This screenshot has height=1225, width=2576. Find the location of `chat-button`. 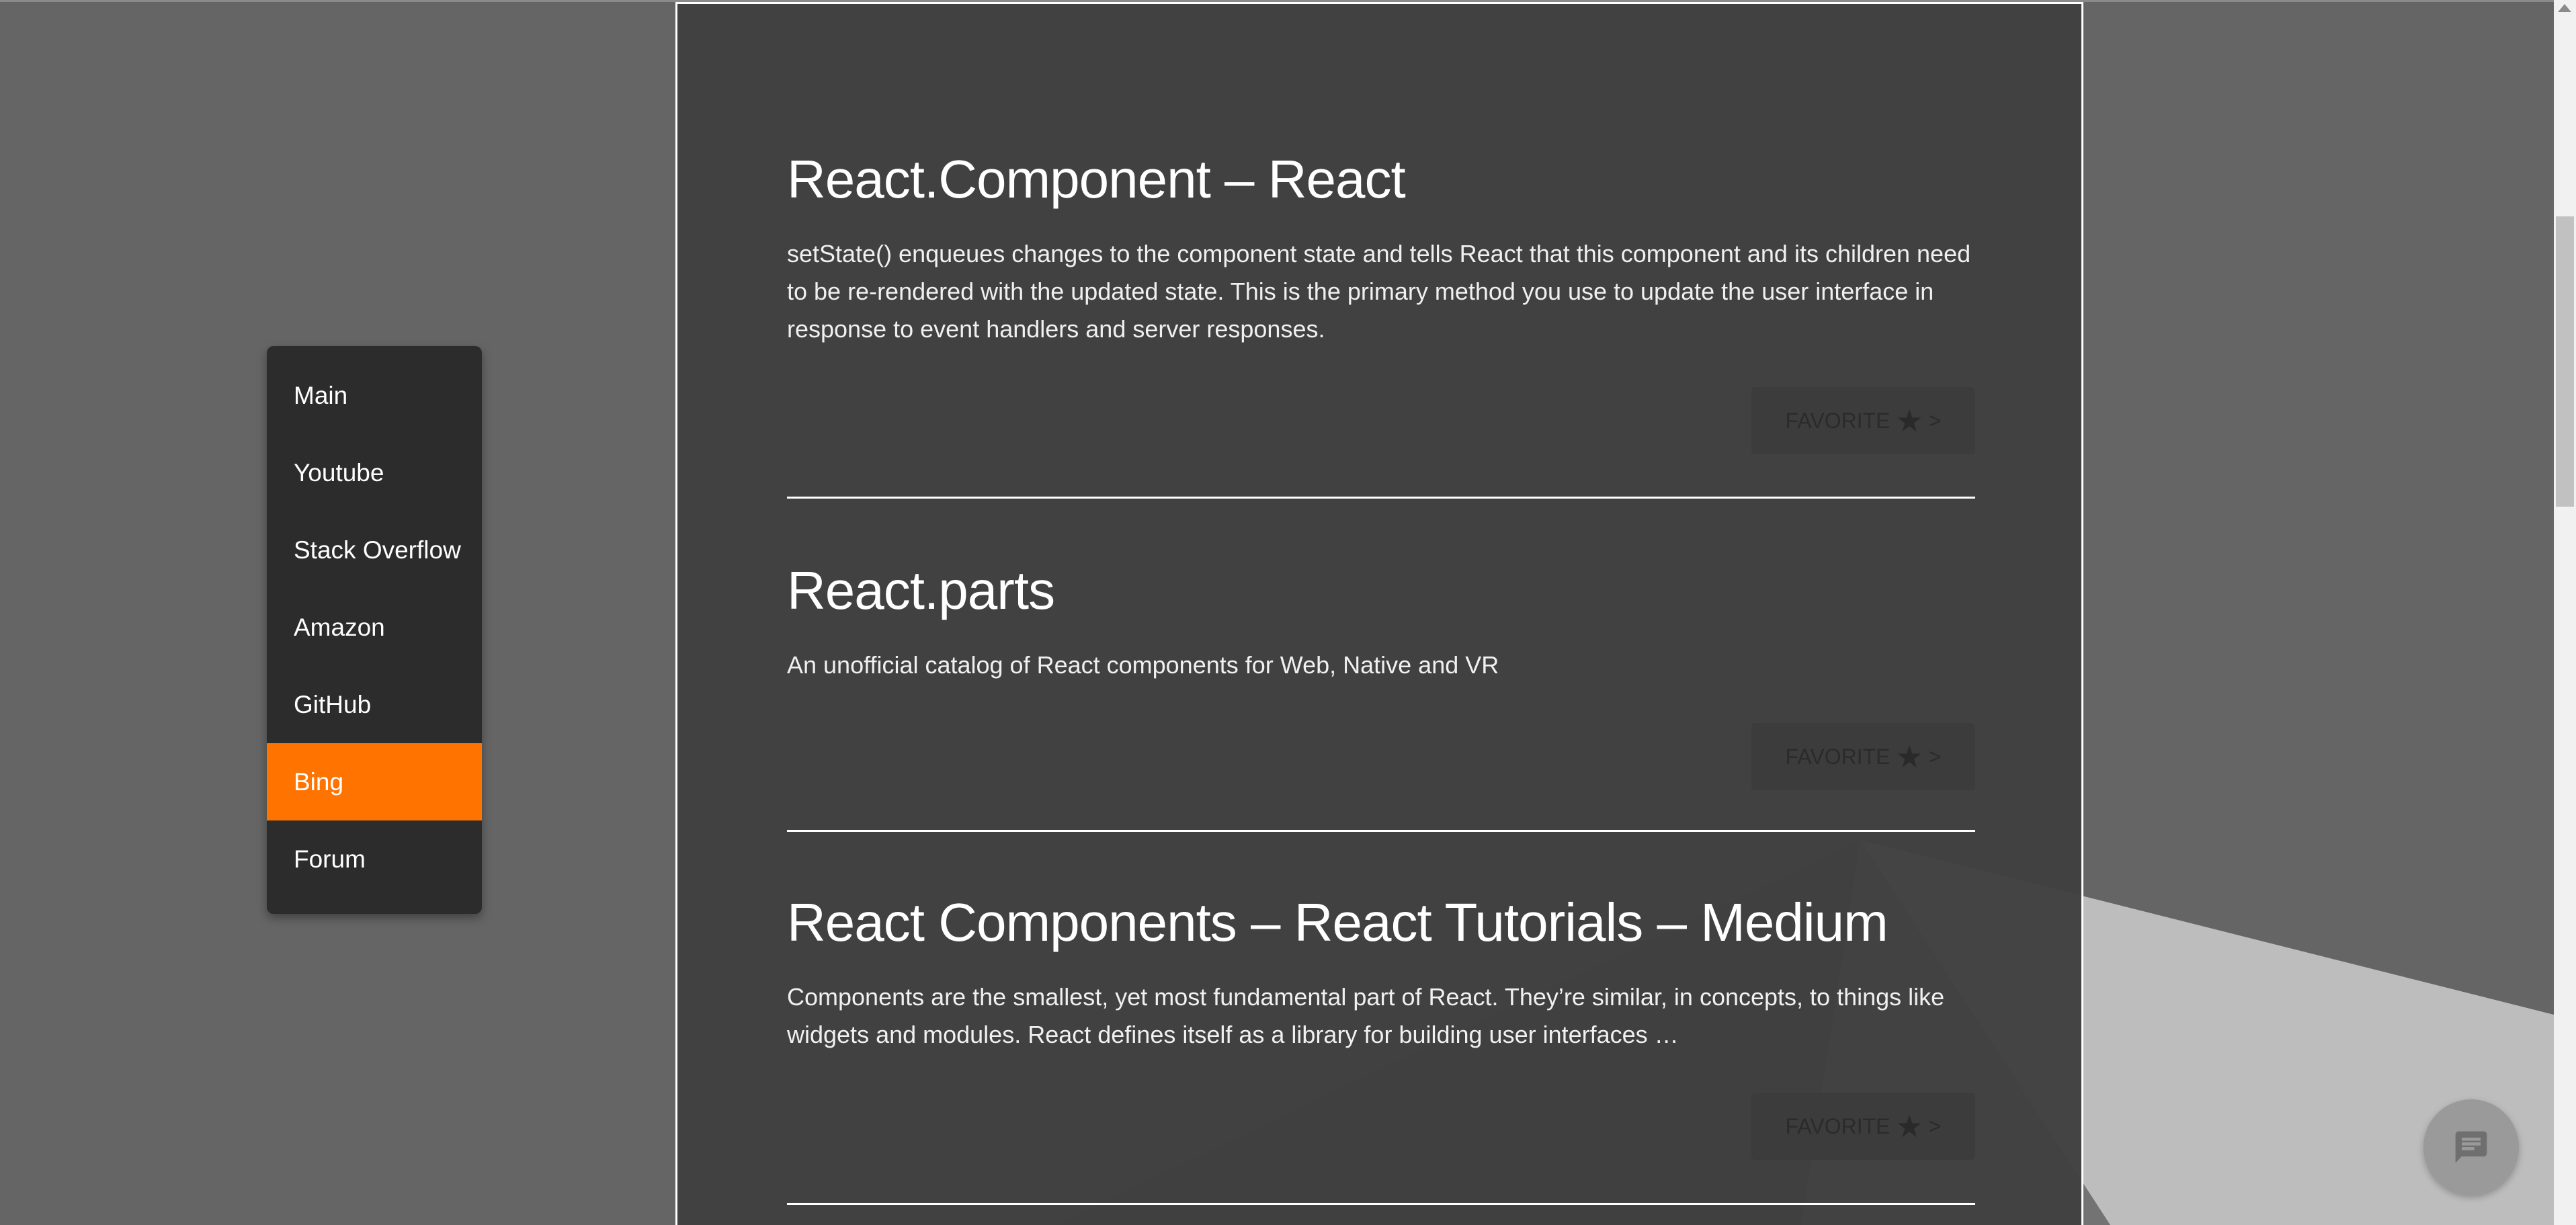

chat-button is located at coordinates (2471, 1147).